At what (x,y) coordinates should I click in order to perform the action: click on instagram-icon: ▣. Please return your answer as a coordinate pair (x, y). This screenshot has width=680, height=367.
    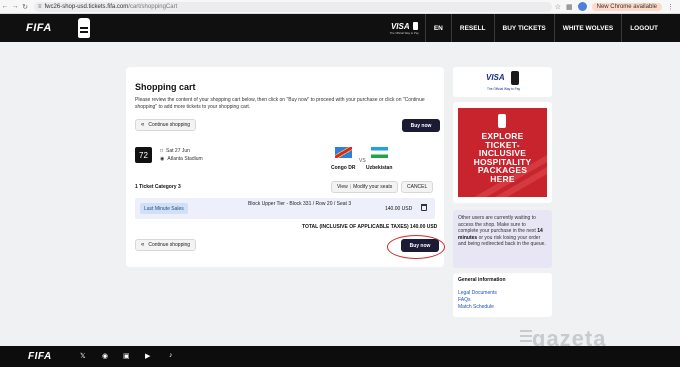
    Looking at the image, I should click on (126, 356).